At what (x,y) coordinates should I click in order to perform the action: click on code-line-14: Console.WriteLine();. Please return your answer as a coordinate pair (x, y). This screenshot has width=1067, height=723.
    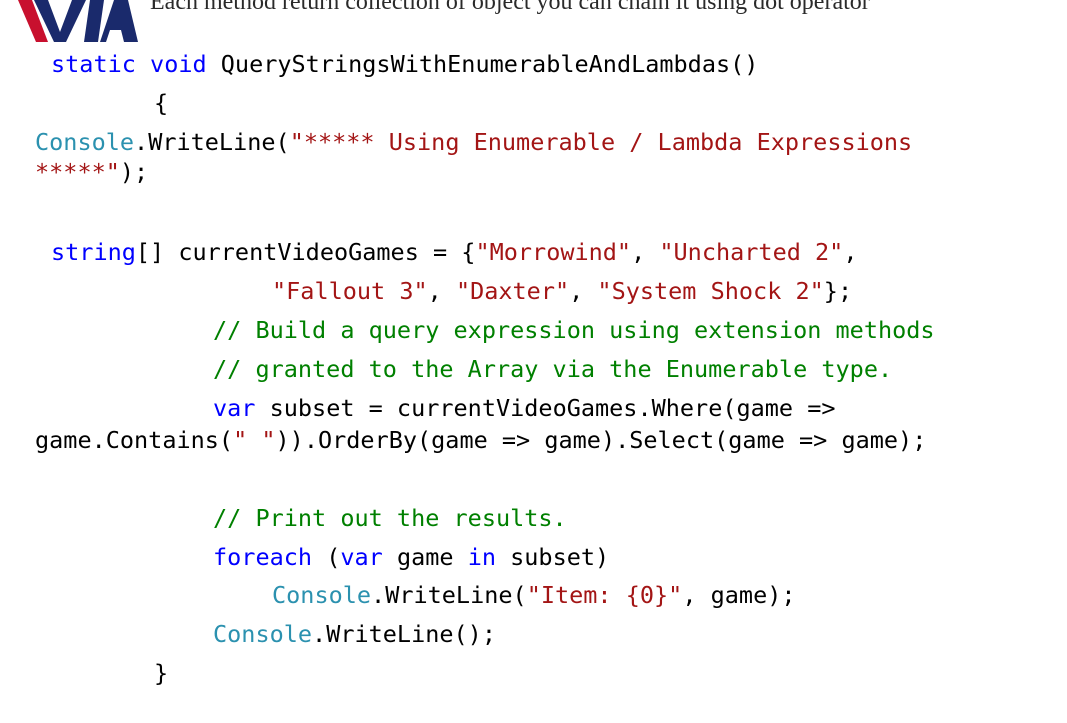
    Looking at the image, I should click on (354, 634).